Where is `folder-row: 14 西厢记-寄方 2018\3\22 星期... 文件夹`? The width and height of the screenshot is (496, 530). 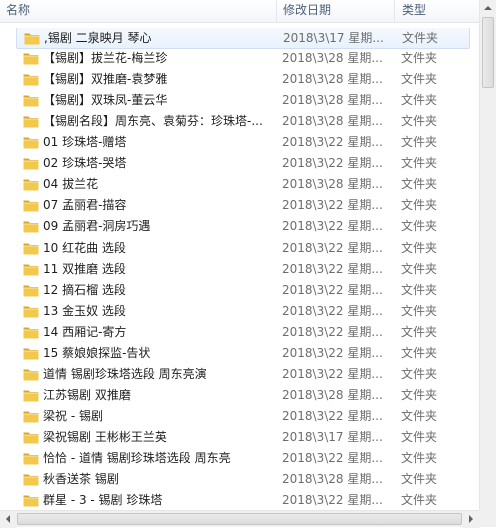 folder-row: 14 西厢记-寄方 2018\3\22 星期... 文件夹 is located at coordinates (243, 333).